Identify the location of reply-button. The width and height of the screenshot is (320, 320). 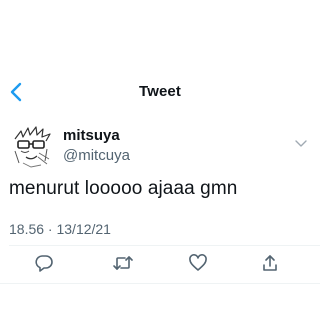
(44, 263).